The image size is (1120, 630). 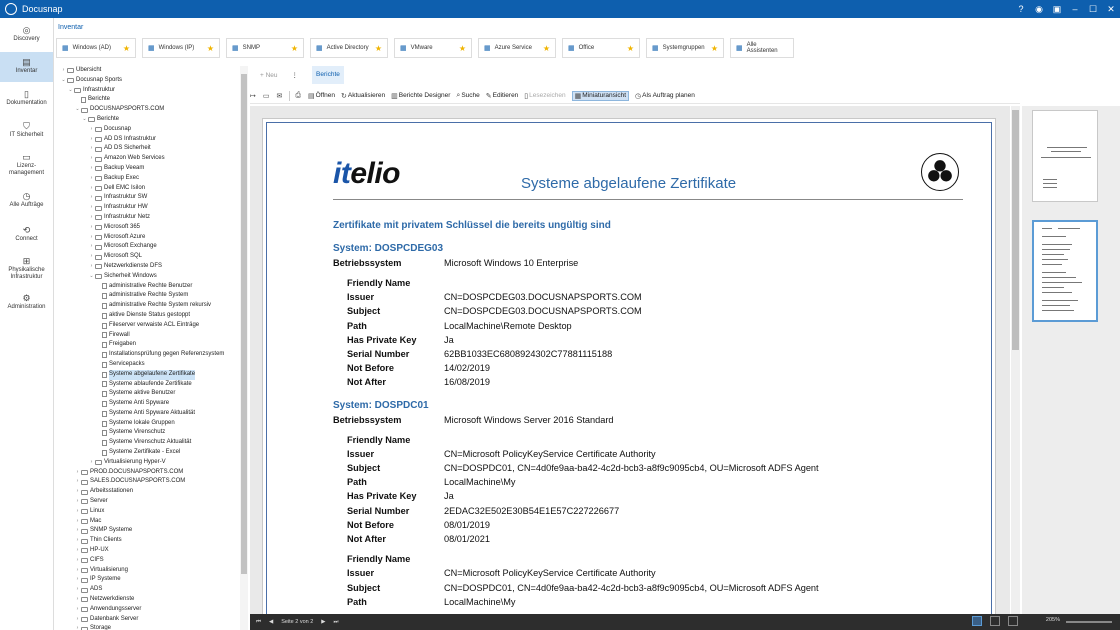 What do you see at coordinates (148, 627) in the screenshot?
I see `tree-item: › Storage` at bounding box center [148, 627].